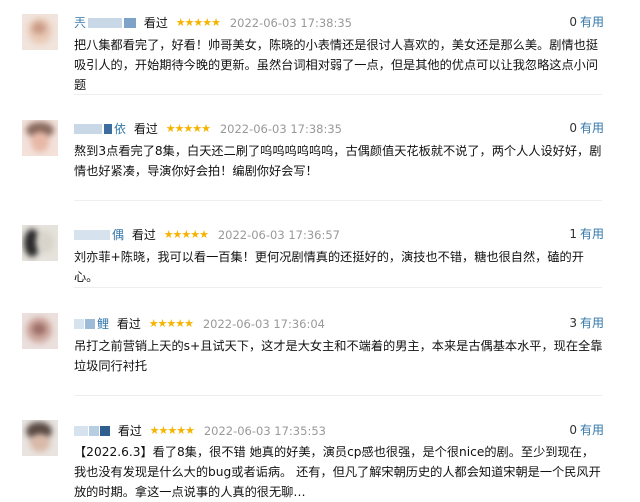  Describe the element at coordinates (573, 323) in the screenshot. I see `useful-count: 3` at that location.